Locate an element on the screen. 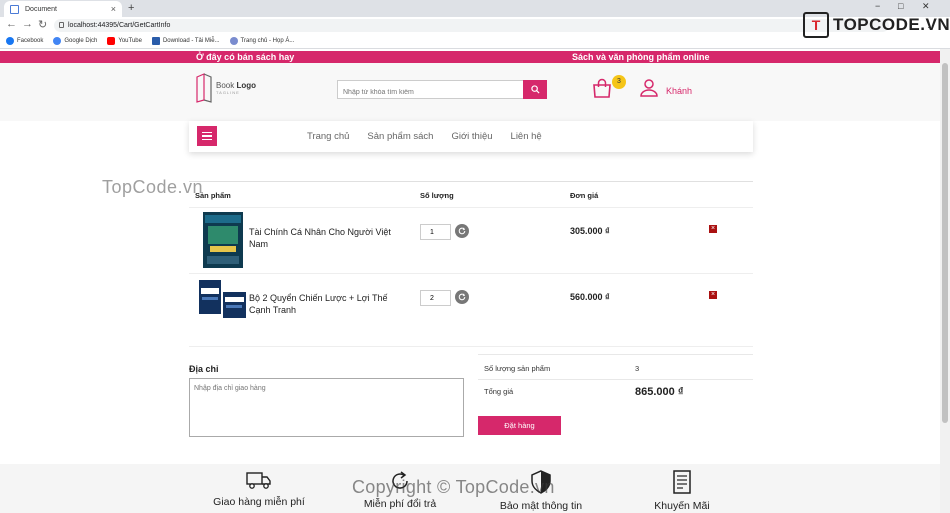 This screenshot has width=950, height=513. home-site-icon is located at coordinates (233, 41).